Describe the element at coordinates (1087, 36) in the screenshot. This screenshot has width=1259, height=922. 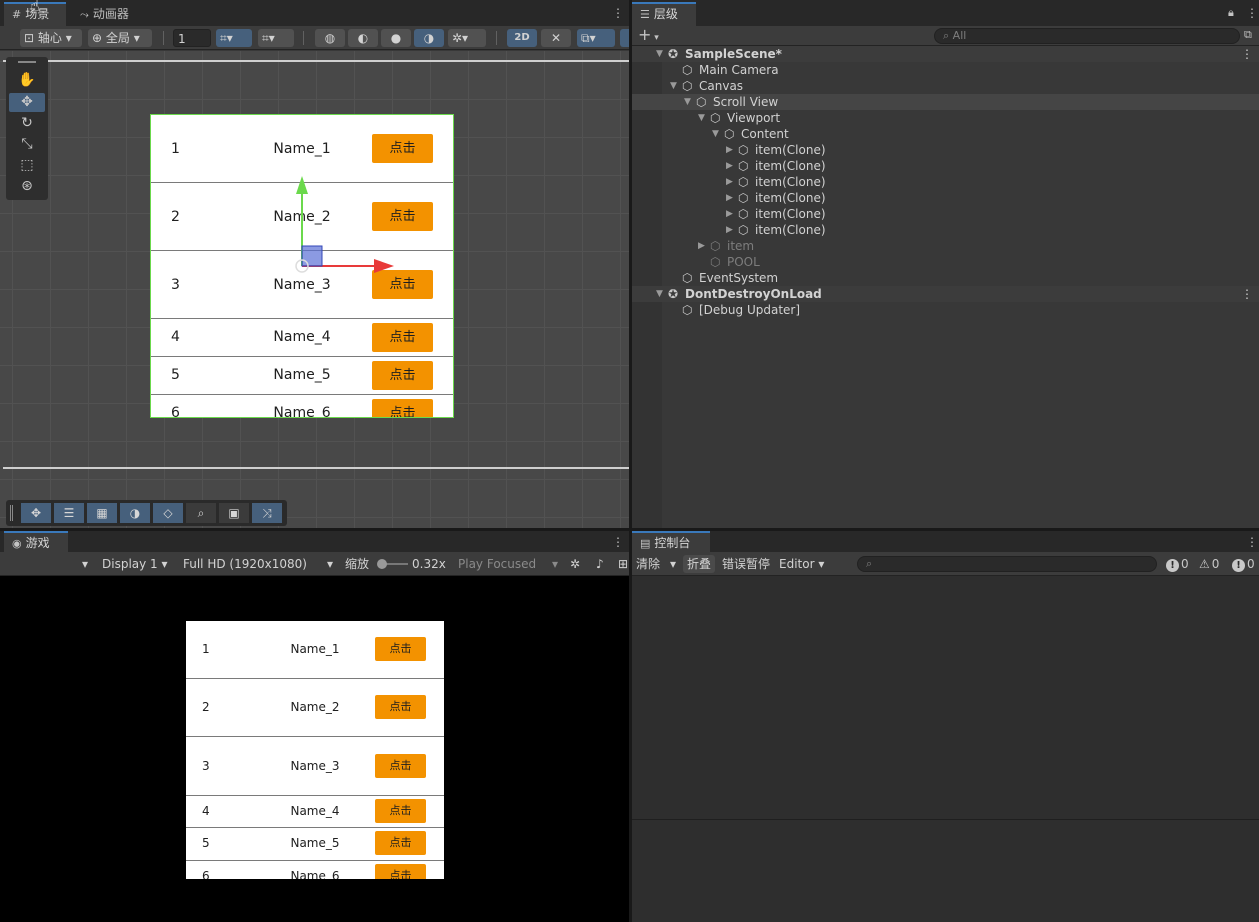
I see `hierarchy-search-input: ⌕ All` at that location.